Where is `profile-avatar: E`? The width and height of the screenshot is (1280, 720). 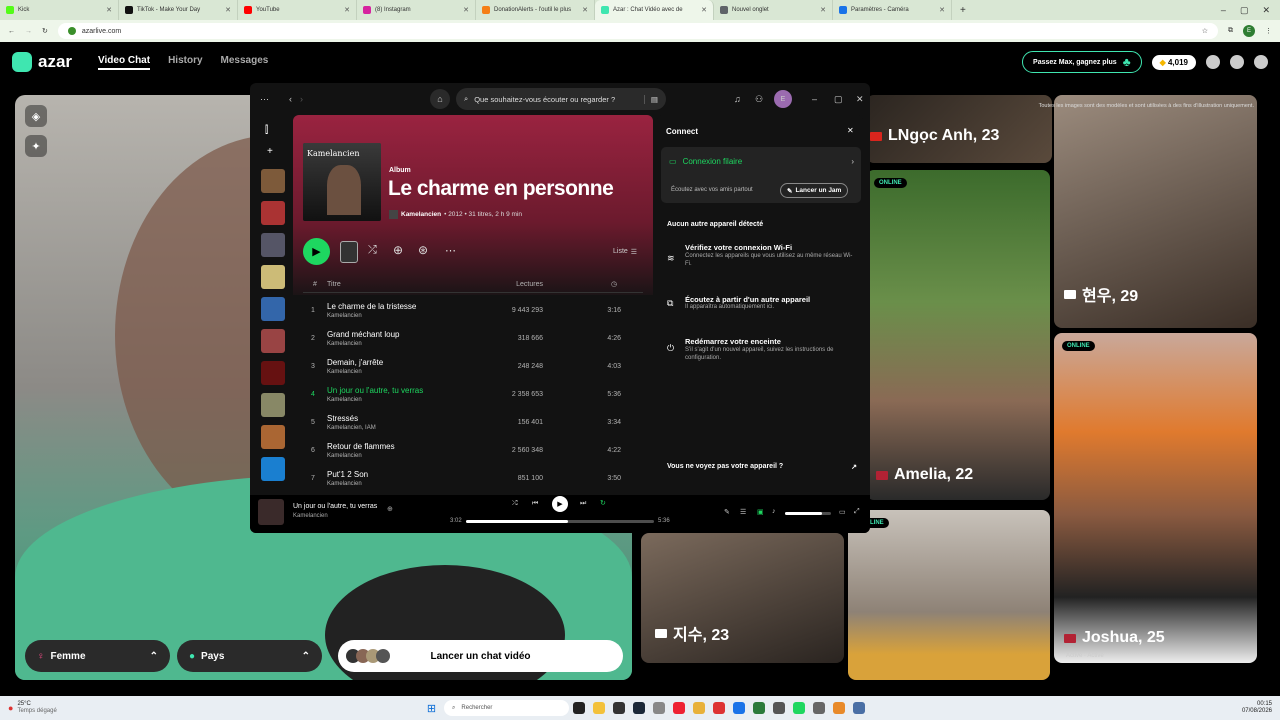 profile-avatar: E is located at coordinates (1249, 31).